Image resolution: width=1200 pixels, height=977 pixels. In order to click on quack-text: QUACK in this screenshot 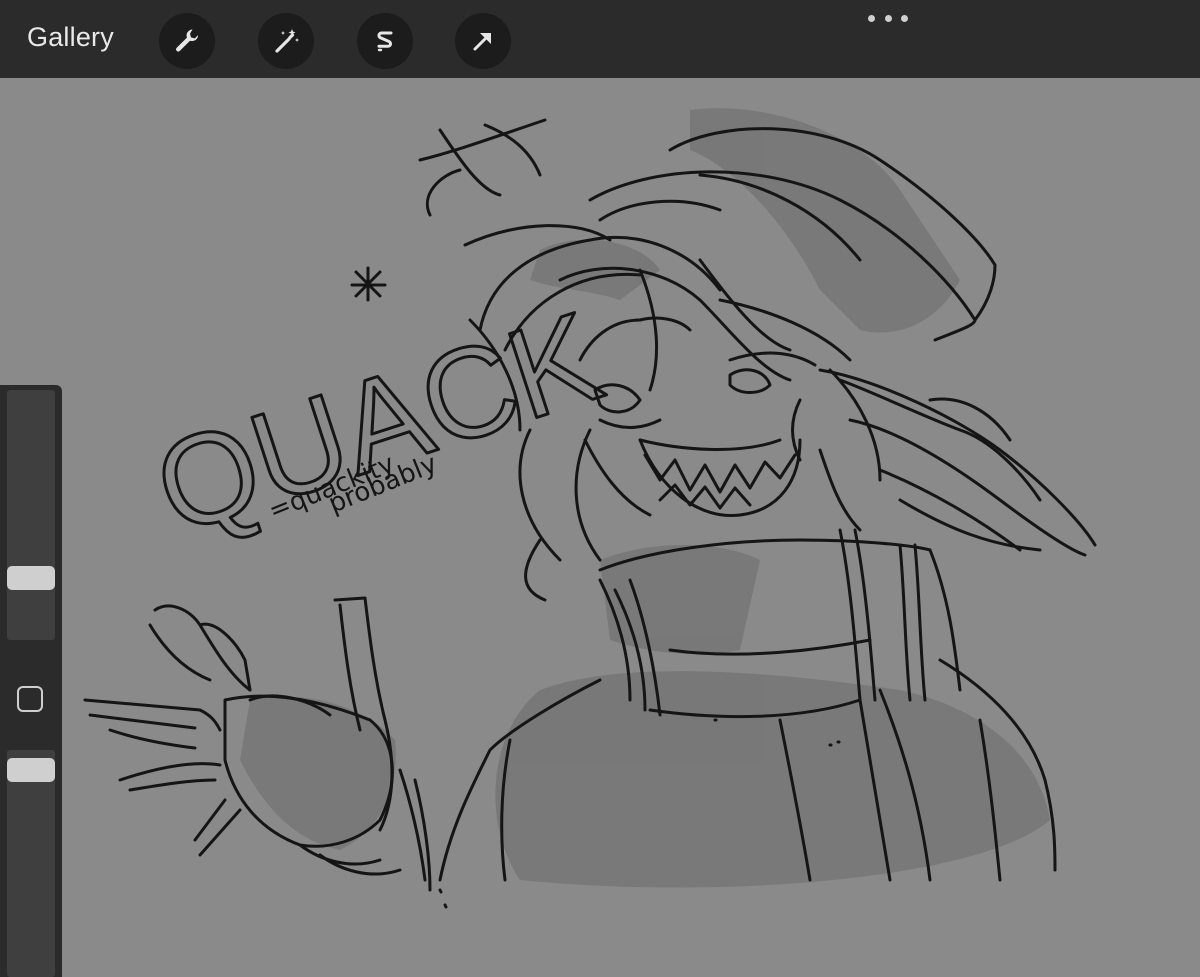, I will do `click(377, 423)`.